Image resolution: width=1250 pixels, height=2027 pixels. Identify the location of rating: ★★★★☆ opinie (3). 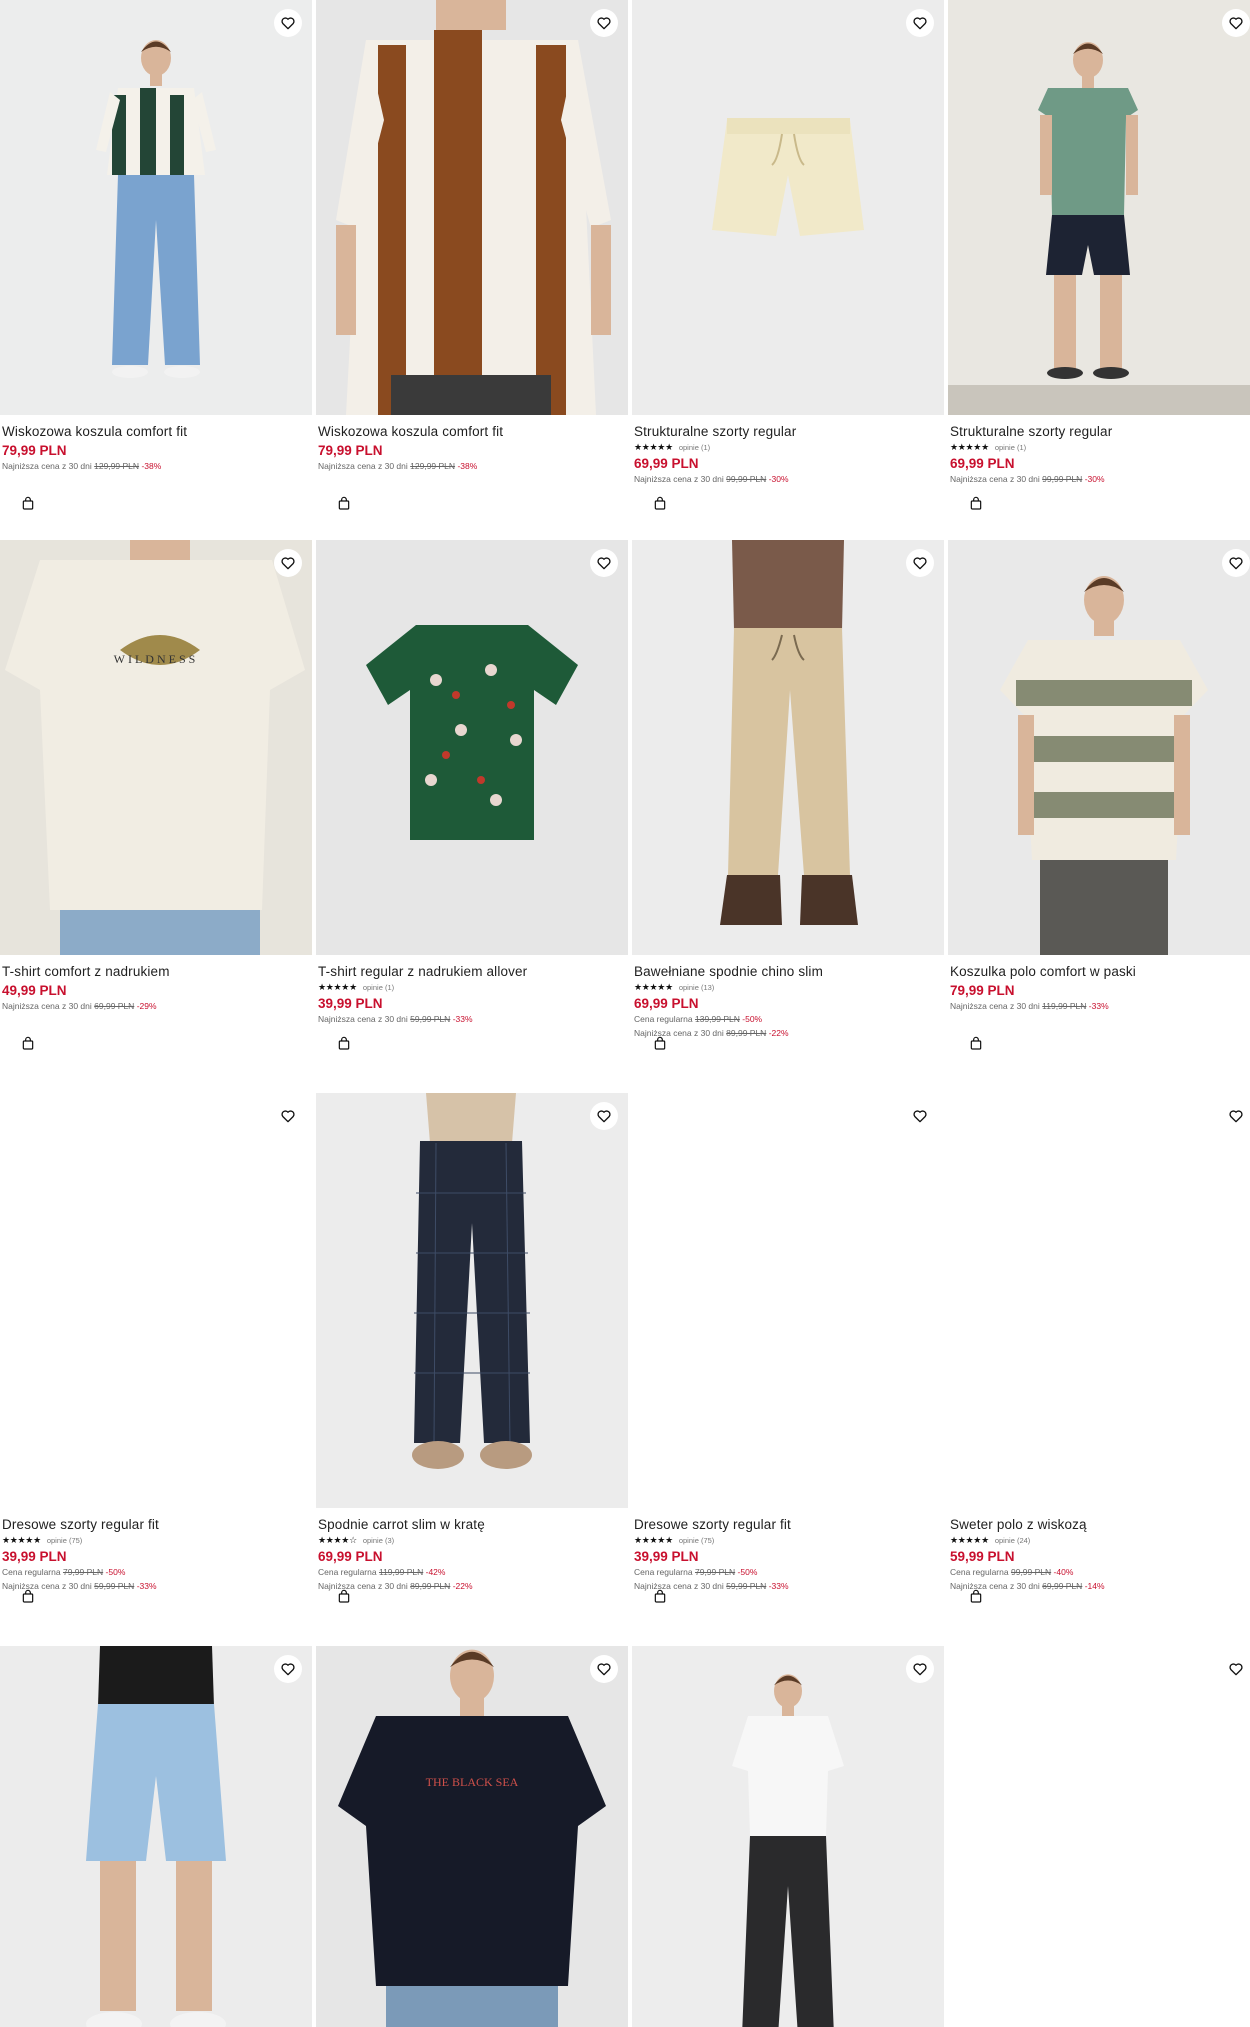
(472, 1540).